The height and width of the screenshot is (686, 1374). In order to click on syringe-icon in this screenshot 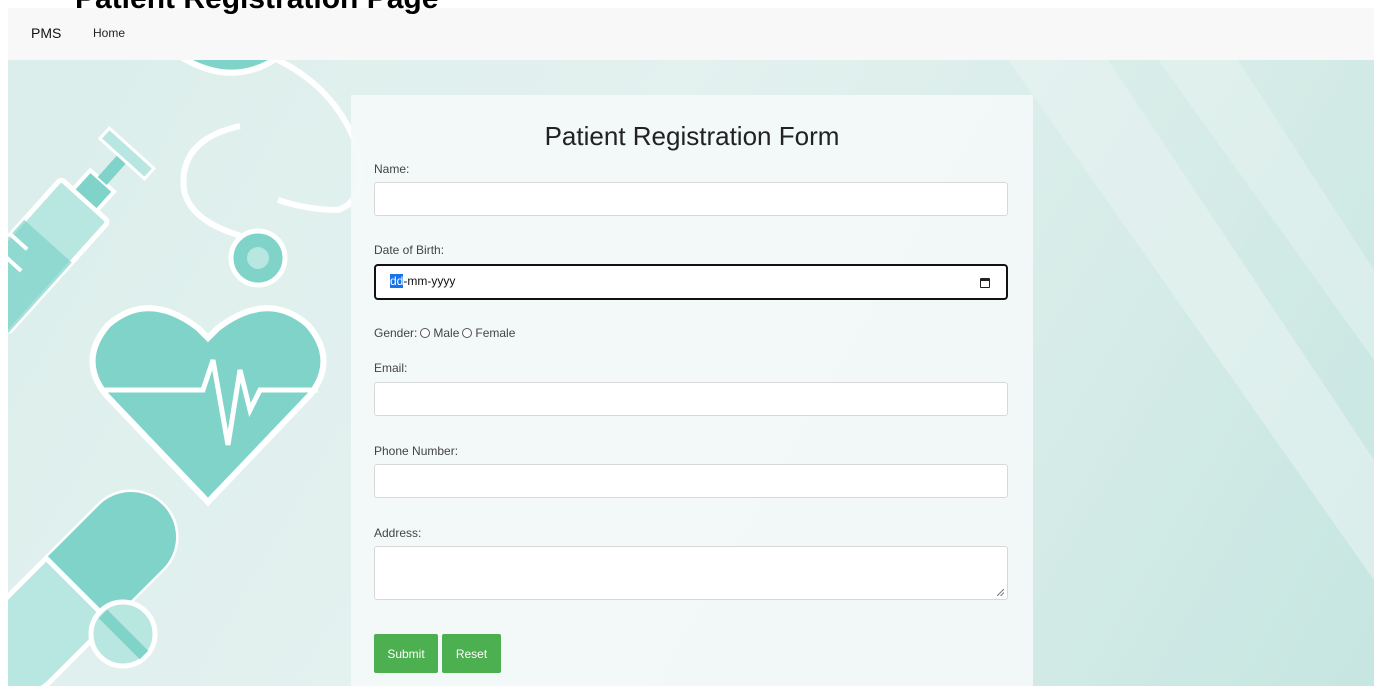, I will do `click(82, 230)`.